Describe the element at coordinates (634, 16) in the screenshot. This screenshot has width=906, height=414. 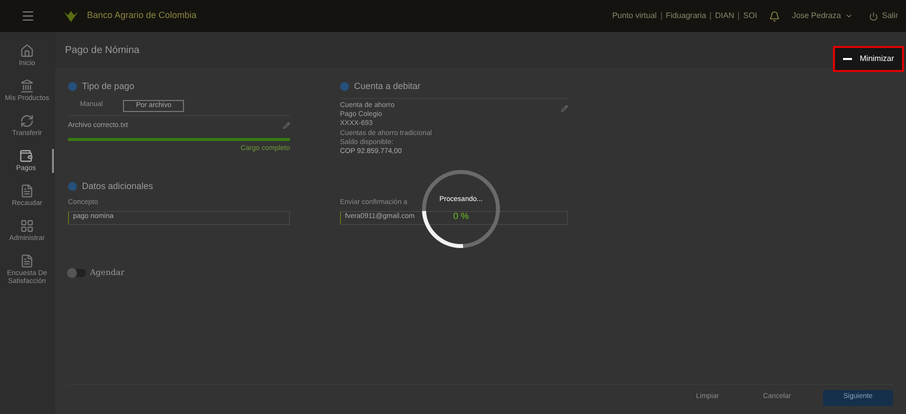
I see `header-link: Punto virtual` at that location.